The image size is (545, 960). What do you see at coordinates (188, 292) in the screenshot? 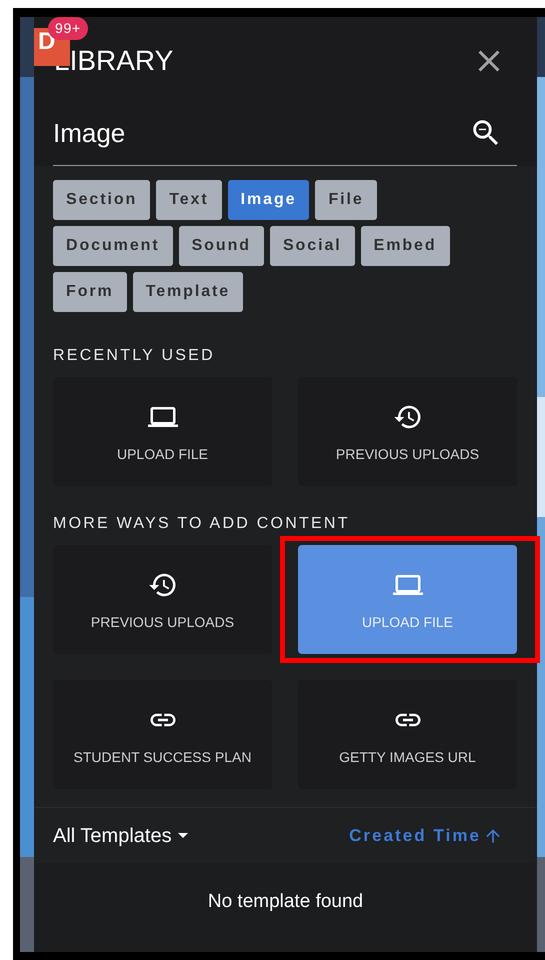
I see `filter-chip: Template` at bounding box center [188, 292].